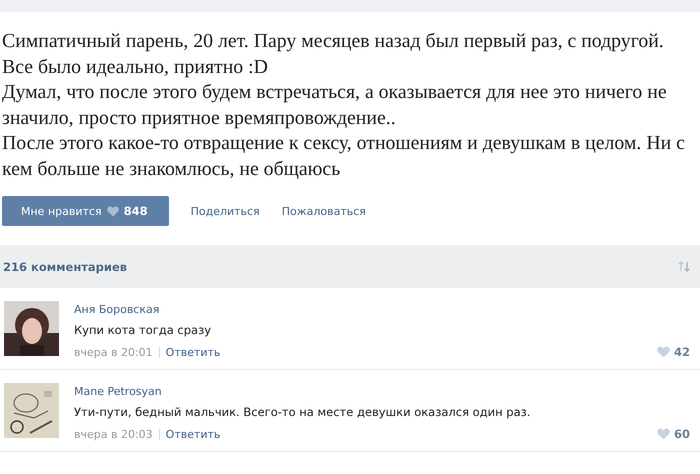  What do you see at coordinates (143, 330) in the screenshot?
I see `comment-text: Купи кота тогда сразу` at bounding box center [143, 330].